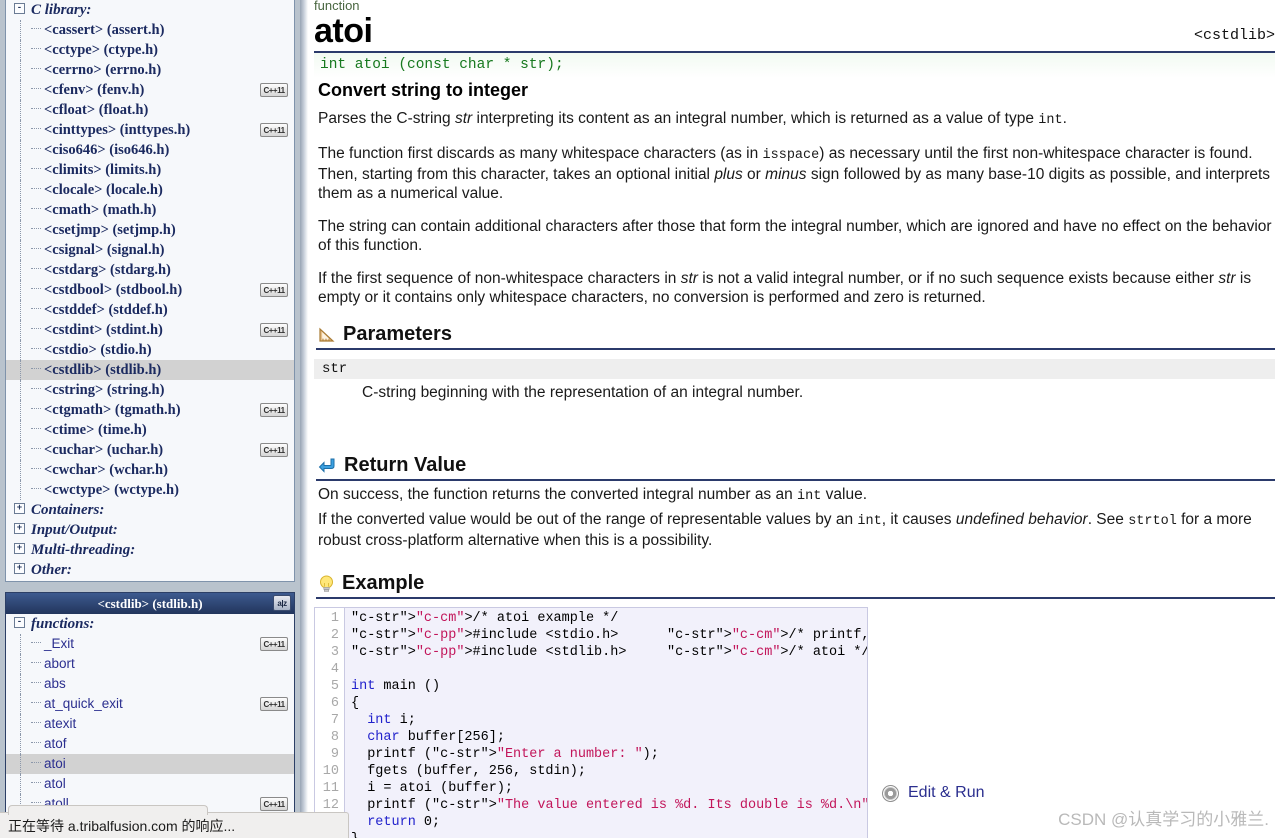 This screenshot has height=838, width=1283. What do you see at coordinates (103, 170) in the screenshot?
I see `tree-item-label: <climits> (limits.h)` at bounding box center [103, 170].